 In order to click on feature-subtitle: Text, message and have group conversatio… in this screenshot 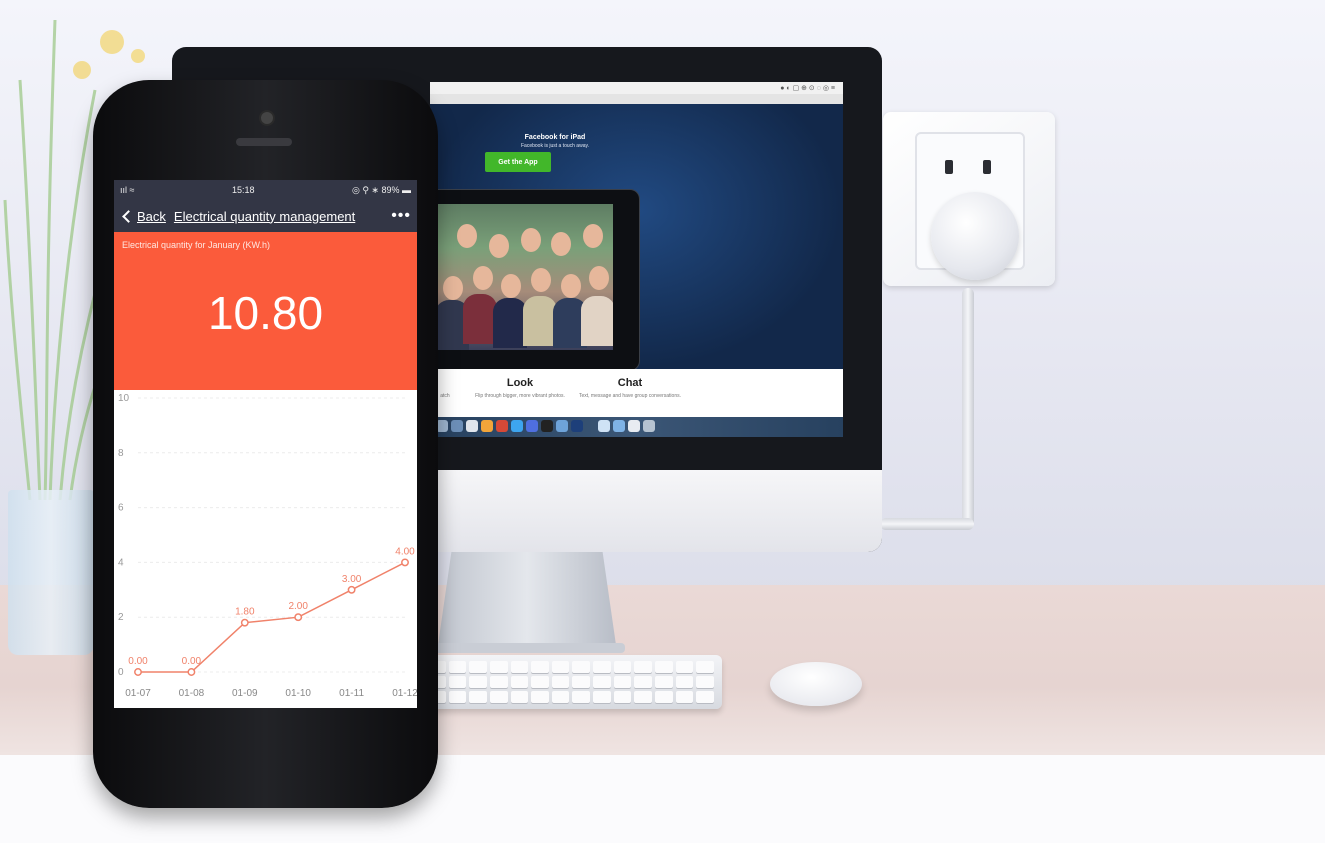, I will do `click(629, 396)`.